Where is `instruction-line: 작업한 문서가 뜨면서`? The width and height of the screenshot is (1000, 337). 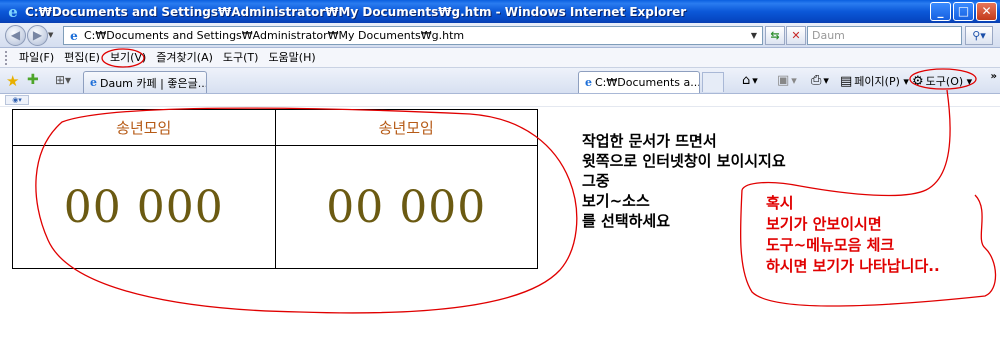 instruction-line: 작업한 문서가 뜨면서 is located at coordinates (649, 141).